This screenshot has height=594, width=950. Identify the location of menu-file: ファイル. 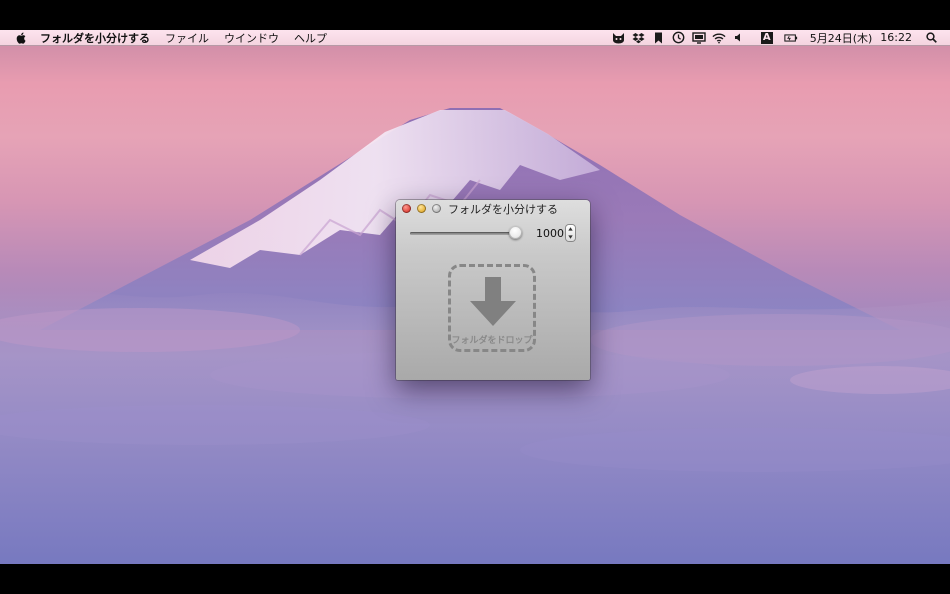
(187, 38).